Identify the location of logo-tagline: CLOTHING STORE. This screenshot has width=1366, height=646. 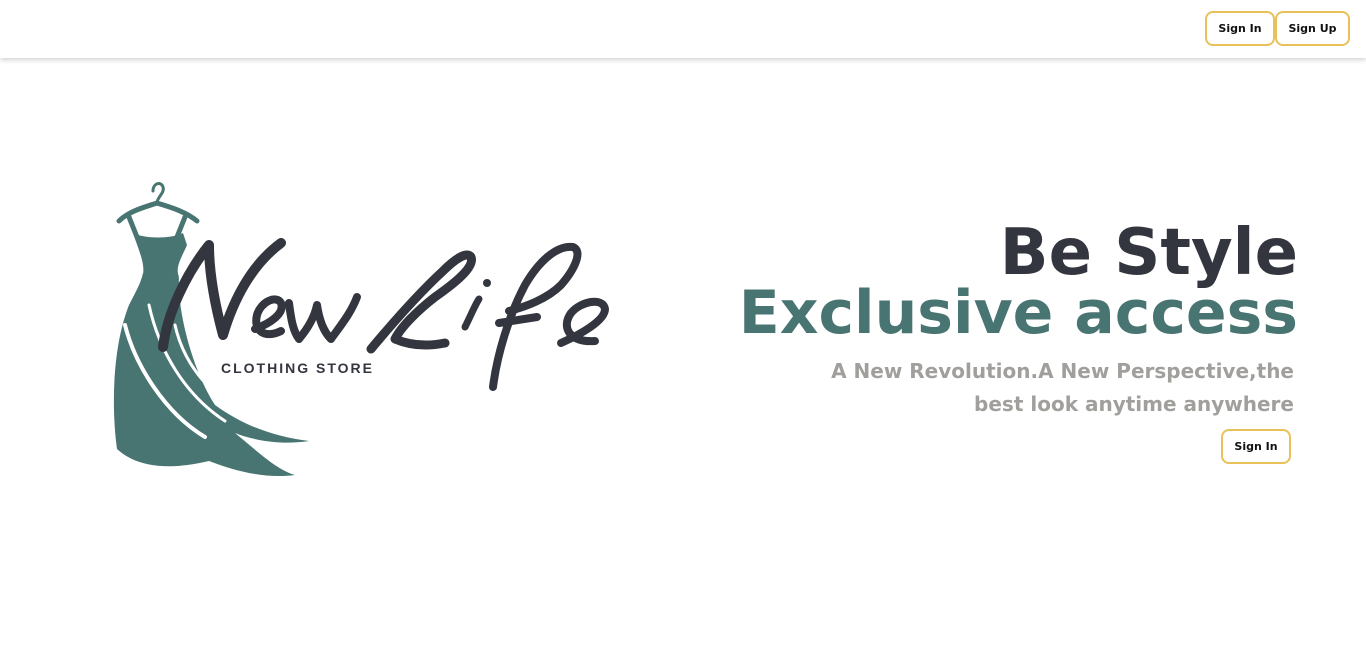
(297, 368).